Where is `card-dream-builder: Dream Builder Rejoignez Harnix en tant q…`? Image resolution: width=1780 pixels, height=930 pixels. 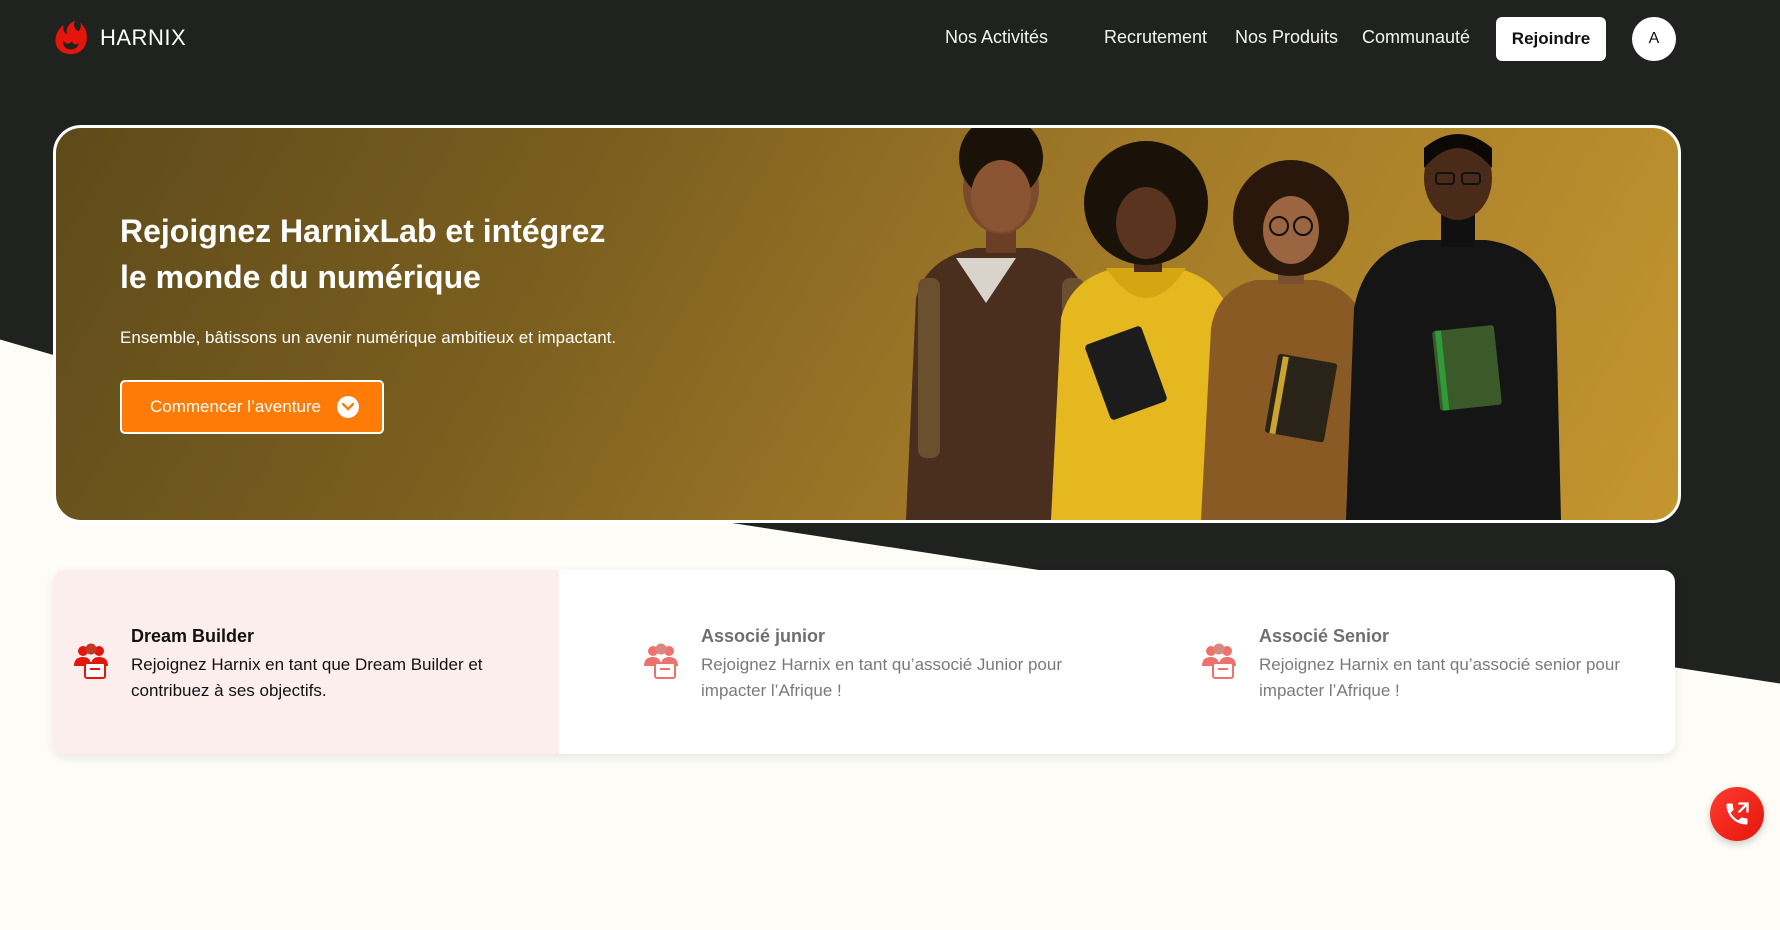
card-dream-builder: Dream Builder Rejoignez Harnix en tant q… is located at coordinates (306, 662).